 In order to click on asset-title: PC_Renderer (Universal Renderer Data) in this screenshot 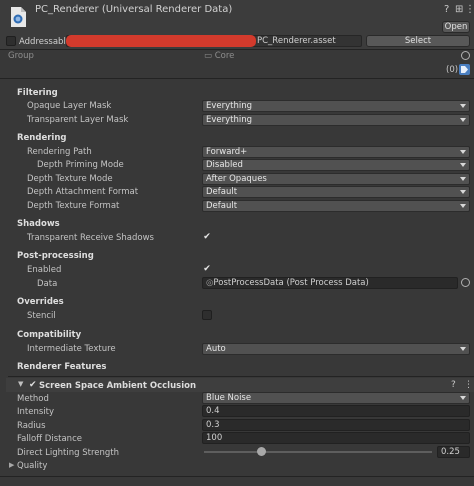, I will do `click(134, 9)`.